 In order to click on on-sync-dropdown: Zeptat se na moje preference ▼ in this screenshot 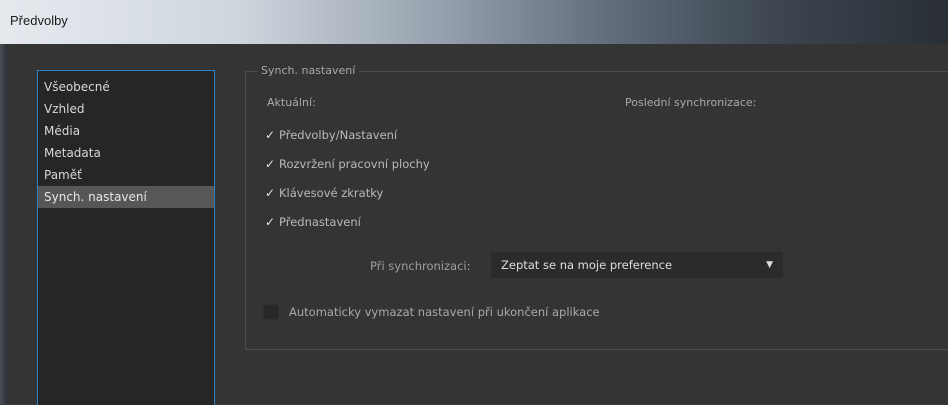, I will do `click(637, 265)`.